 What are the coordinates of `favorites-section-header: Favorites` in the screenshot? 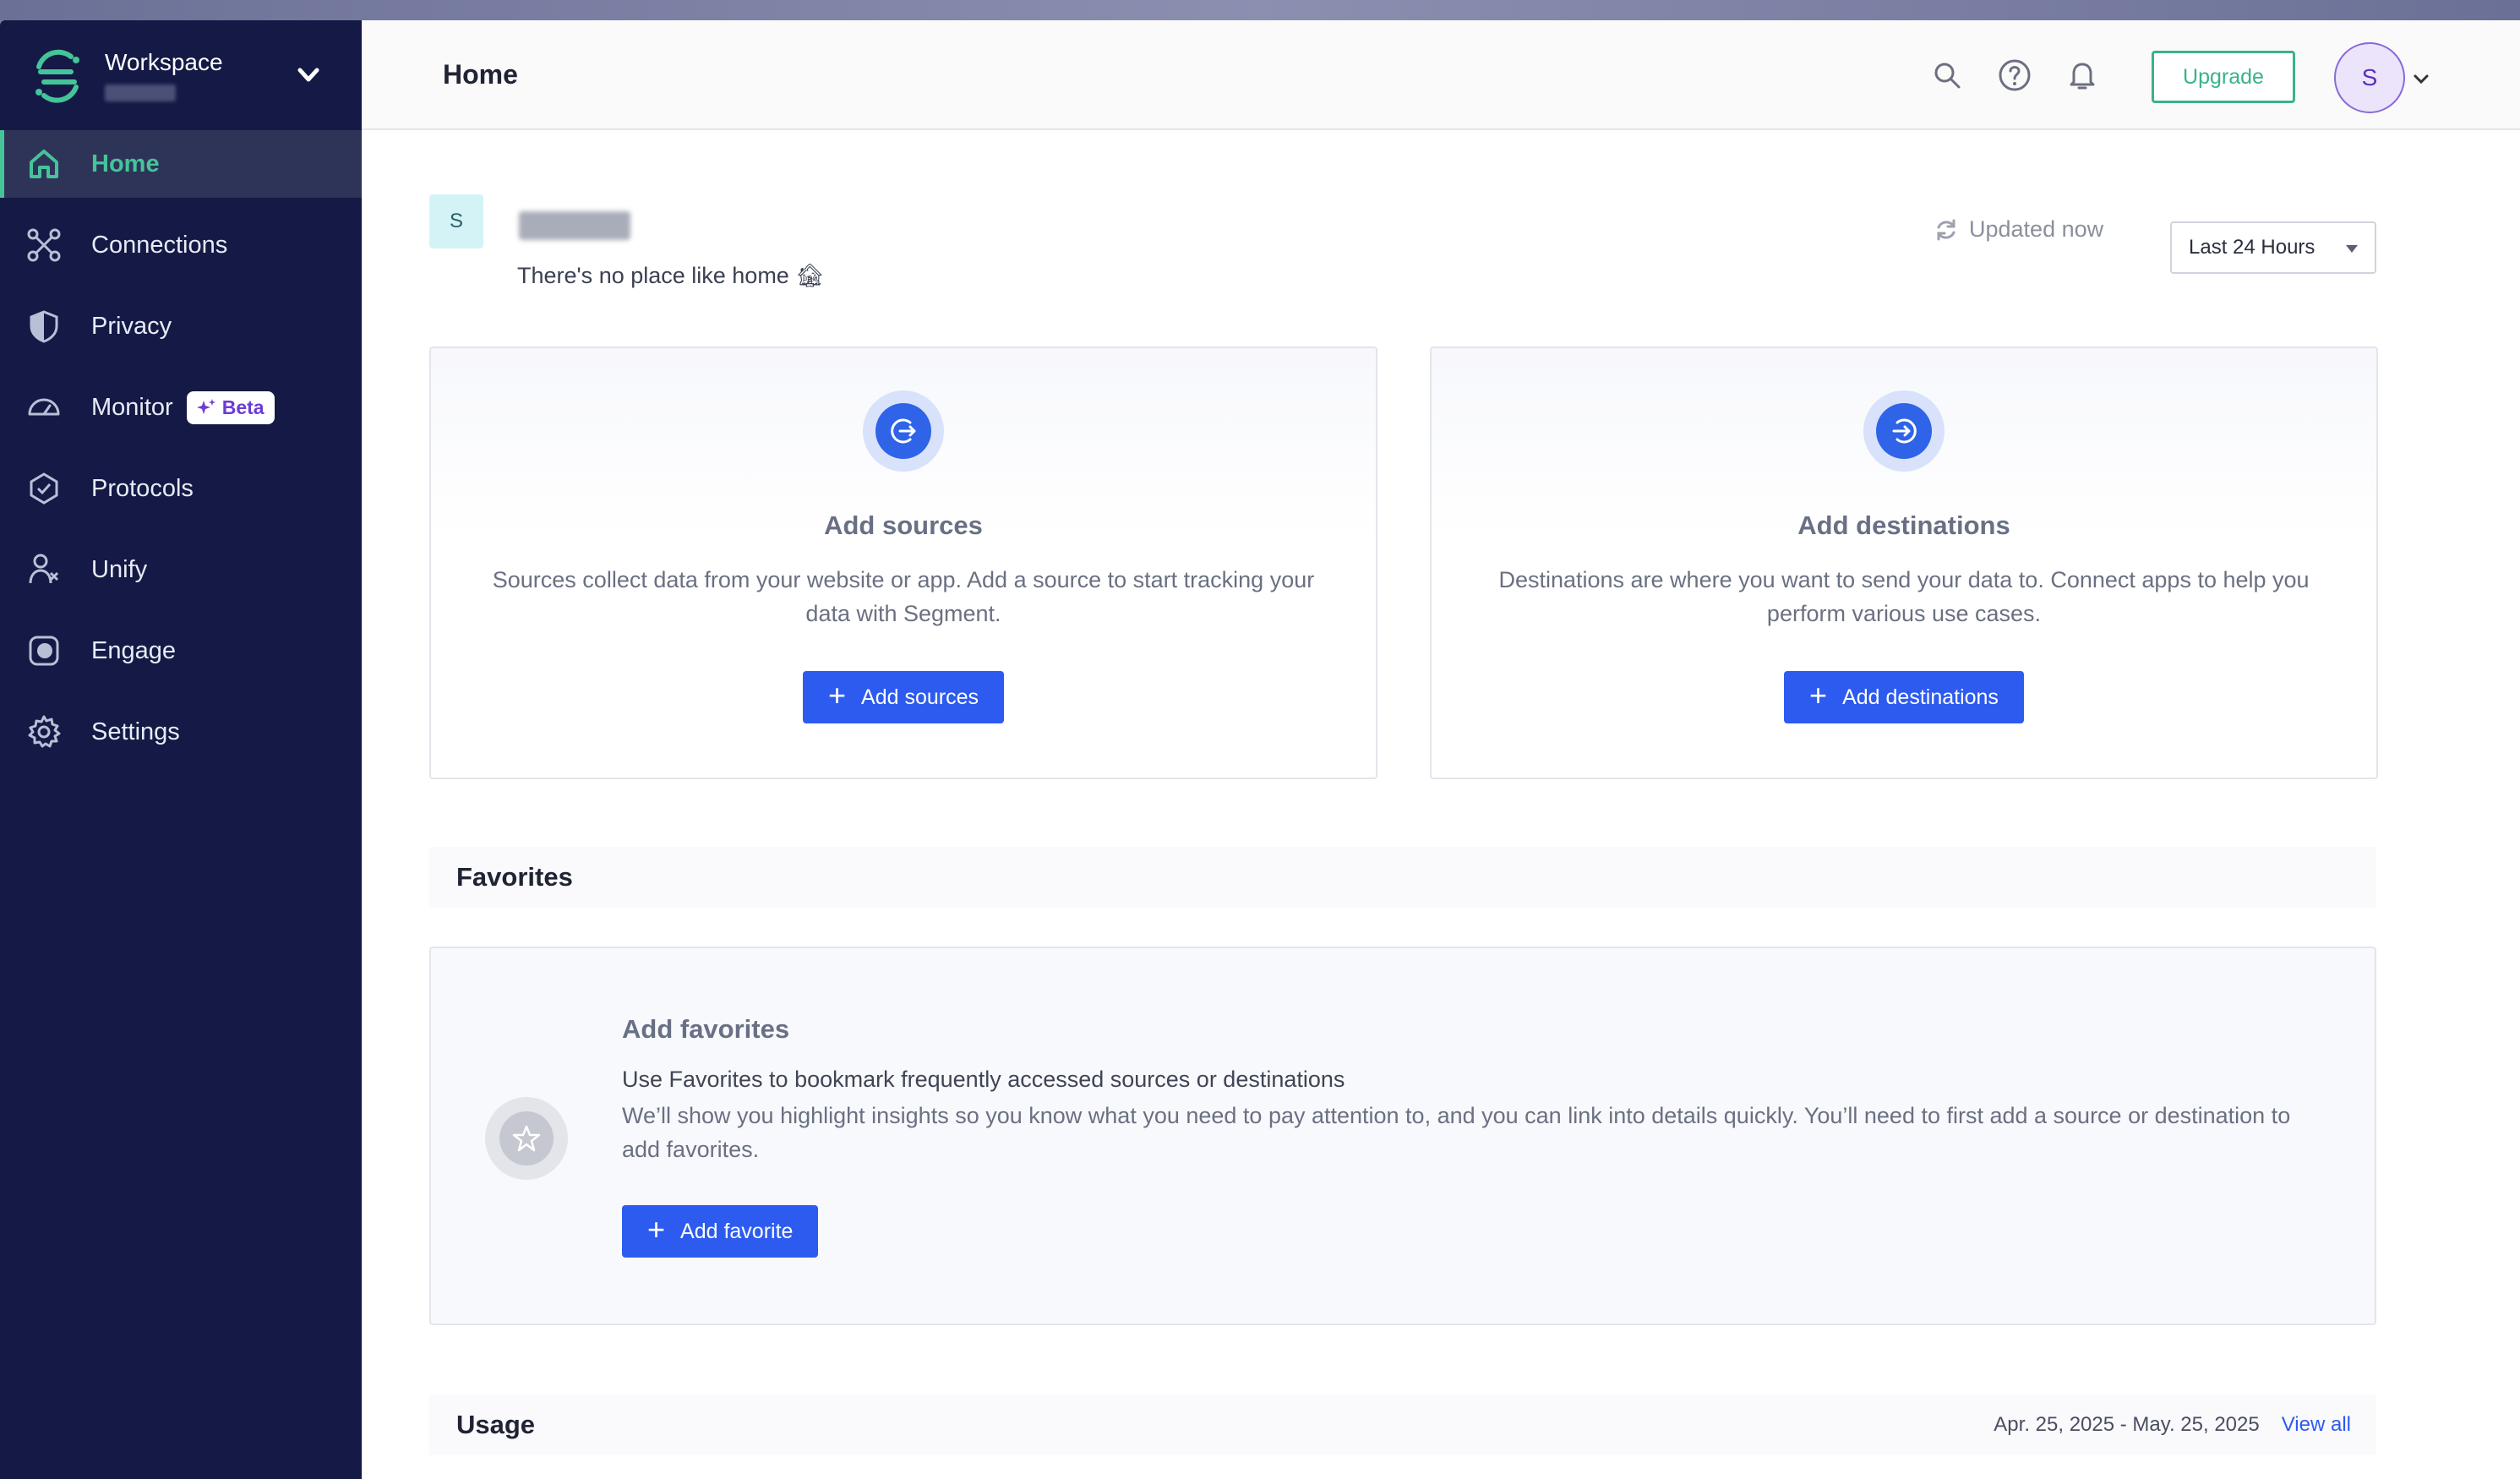 It's located at (1402, 877).